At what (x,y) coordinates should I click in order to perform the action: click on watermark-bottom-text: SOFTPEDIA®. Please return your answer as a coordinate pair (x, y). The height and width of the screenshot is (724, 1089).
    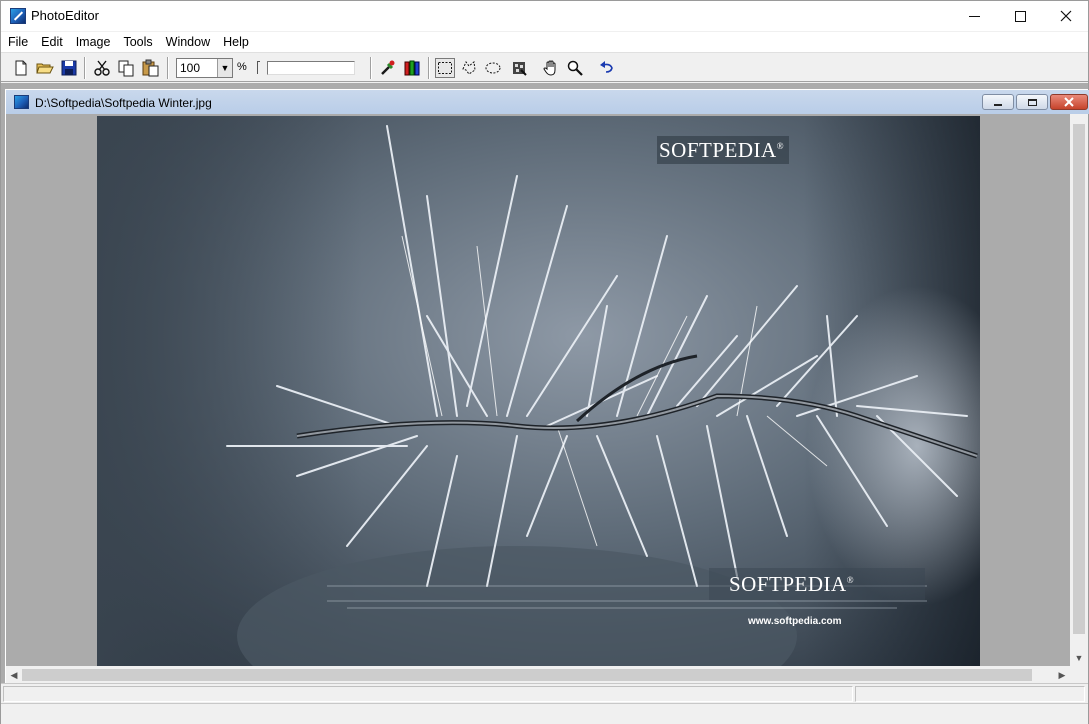
    Looking at the image, I should click on (791, 584).